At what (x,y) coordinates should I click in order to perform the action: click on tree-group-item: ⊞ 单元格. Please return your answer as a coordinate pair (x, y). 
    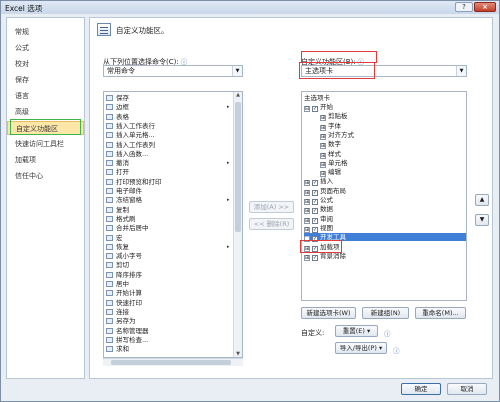
    Looking at the image, I should click on (334, 163).